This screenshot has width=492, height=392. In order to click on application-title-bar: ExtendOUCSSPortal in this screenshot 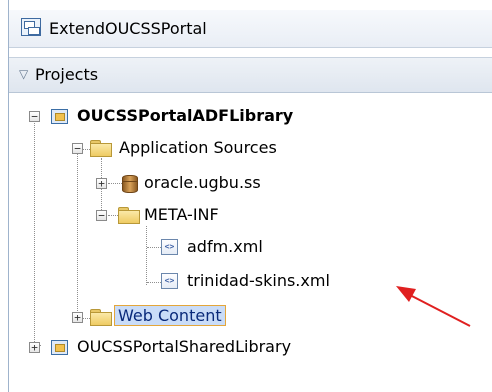, I will do `click(250, 29)`.